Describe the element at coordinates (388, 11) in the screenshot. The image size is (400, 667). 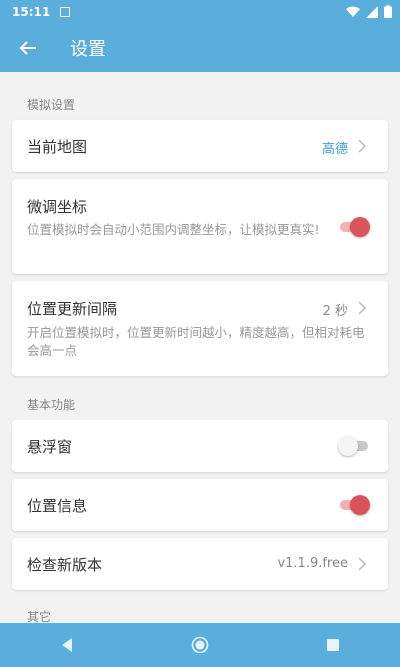
I see `battery-icon` at that location.